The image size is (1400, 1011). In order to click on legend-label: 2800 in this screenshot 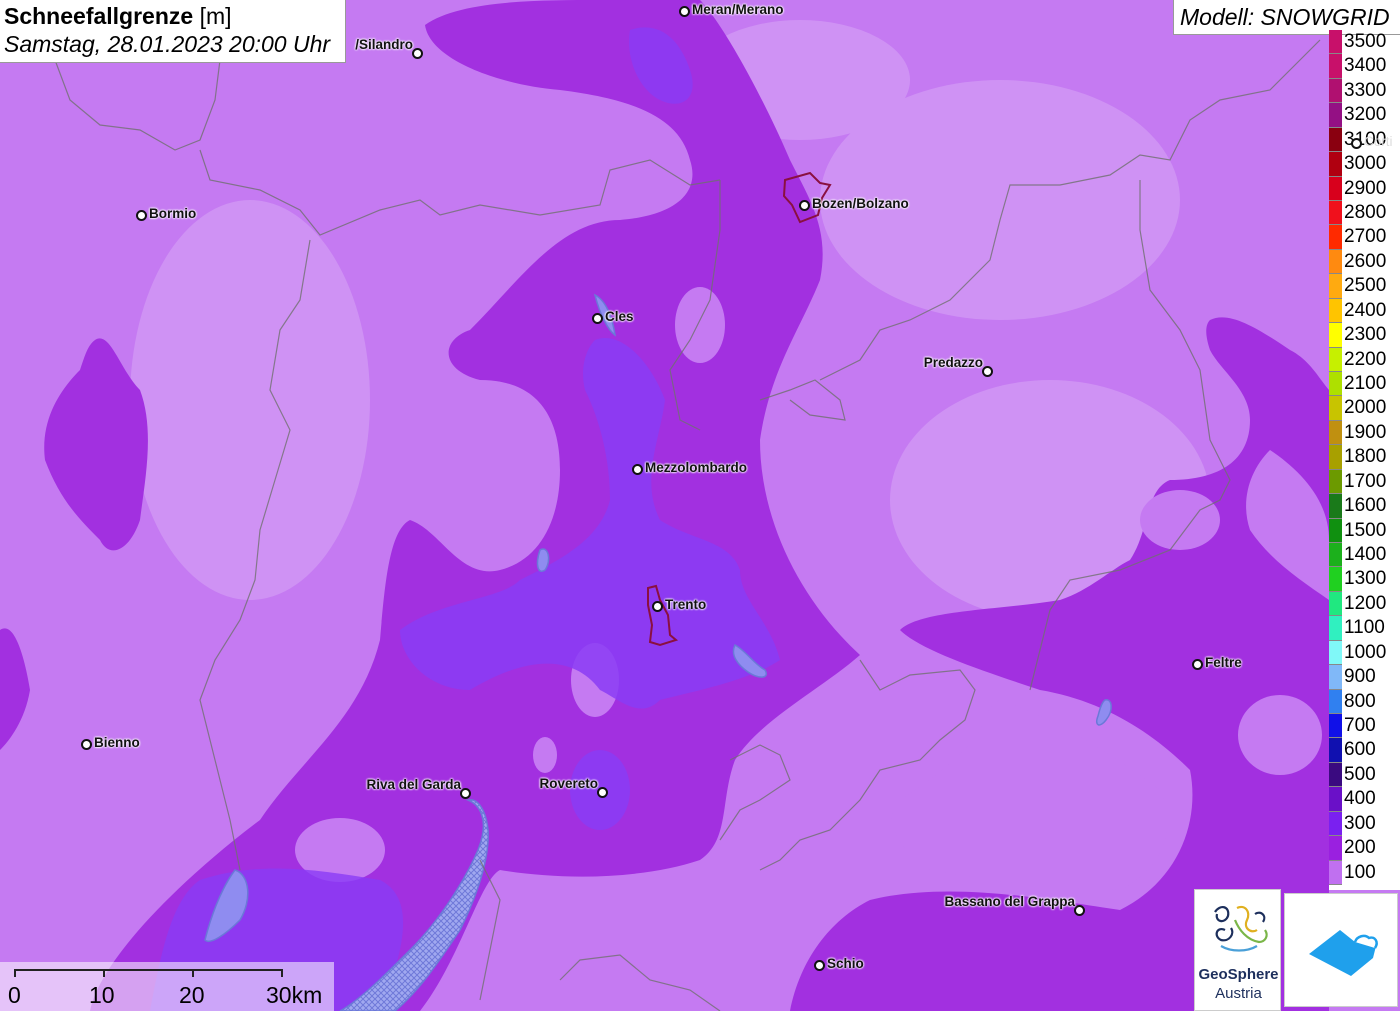, I will do `click(1365, 212)`.